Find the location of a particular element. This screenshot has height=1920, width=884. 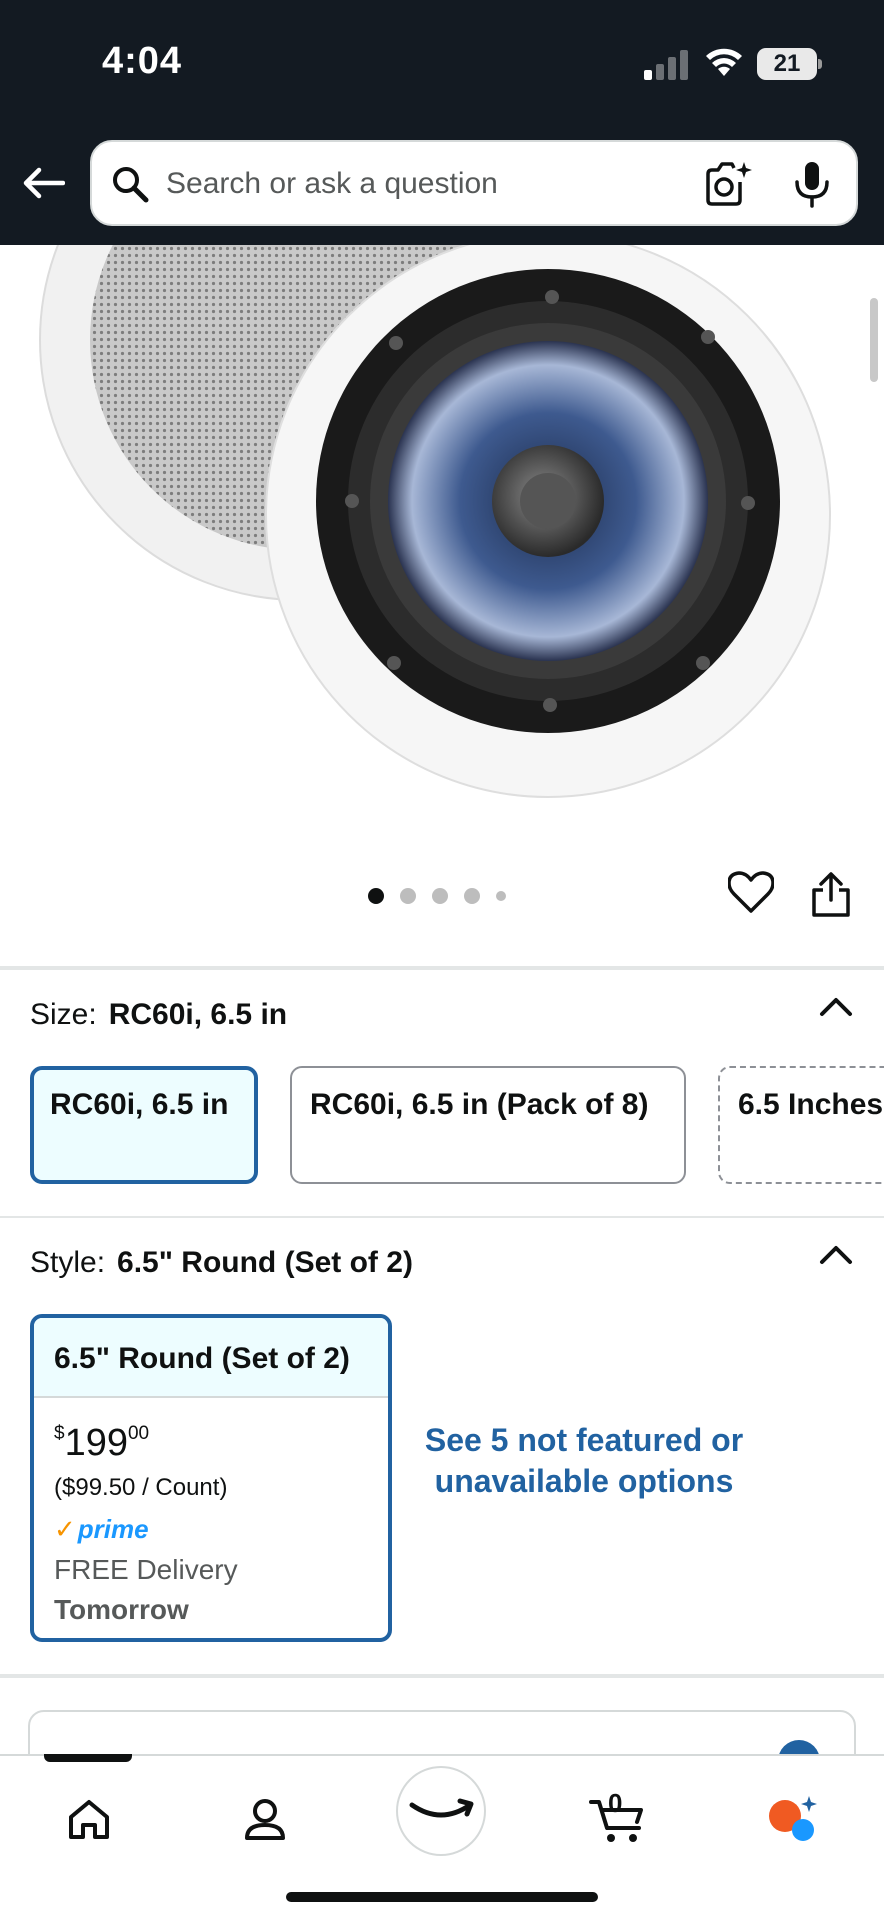

home-icon is located at coordinates (89, 1819).